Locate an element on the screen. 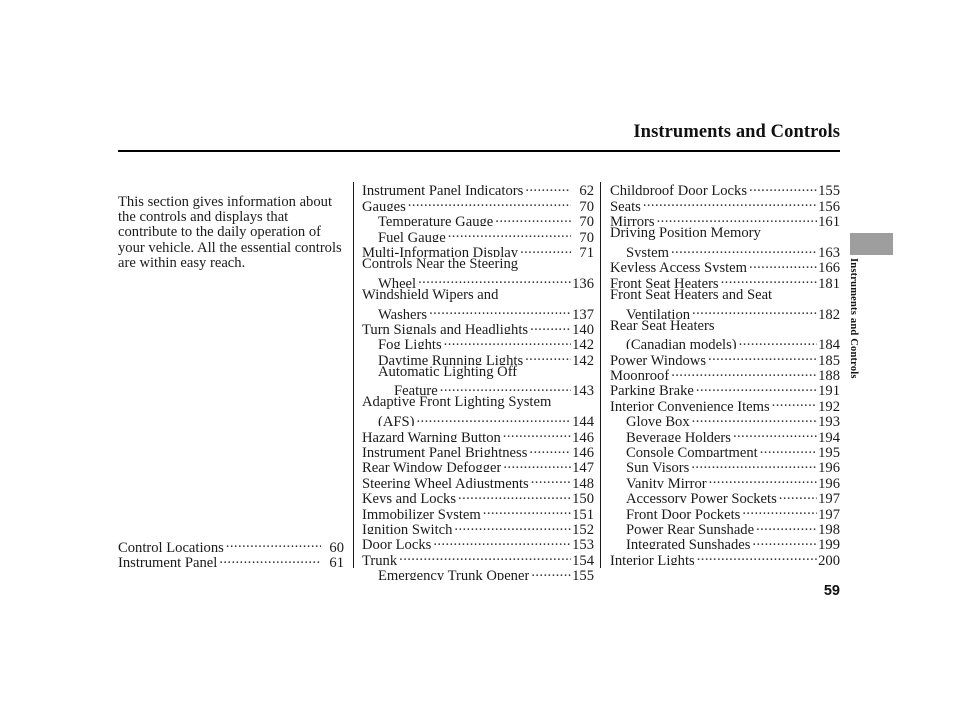  toc-entry: Front Door Pockets 197 is located at coordinates (725, 510).